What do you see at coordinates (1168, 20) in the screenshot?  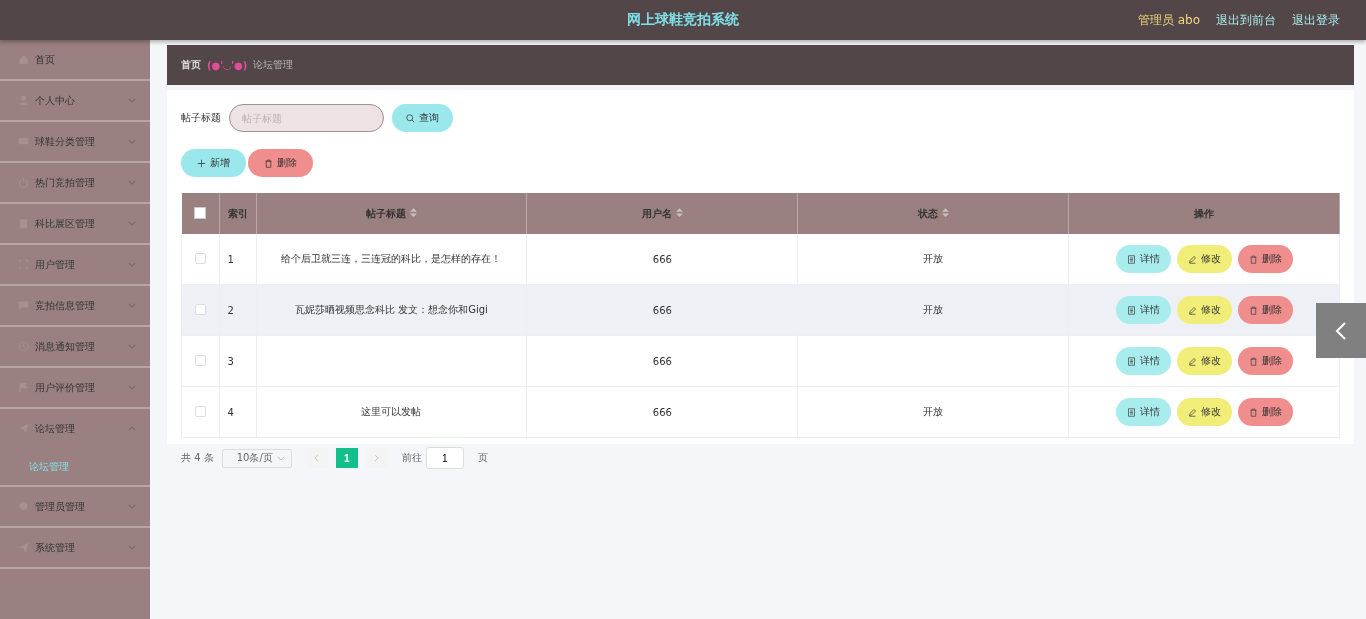 I see `admin-name: 管理员 abo` at bounding box center [1168, 20].